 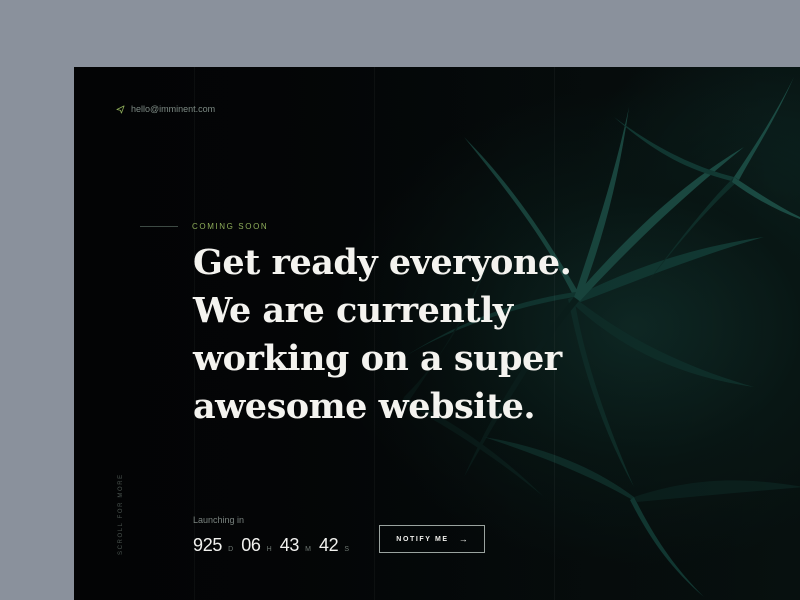 I want to click on send-icon, so click(x=120, y=109).